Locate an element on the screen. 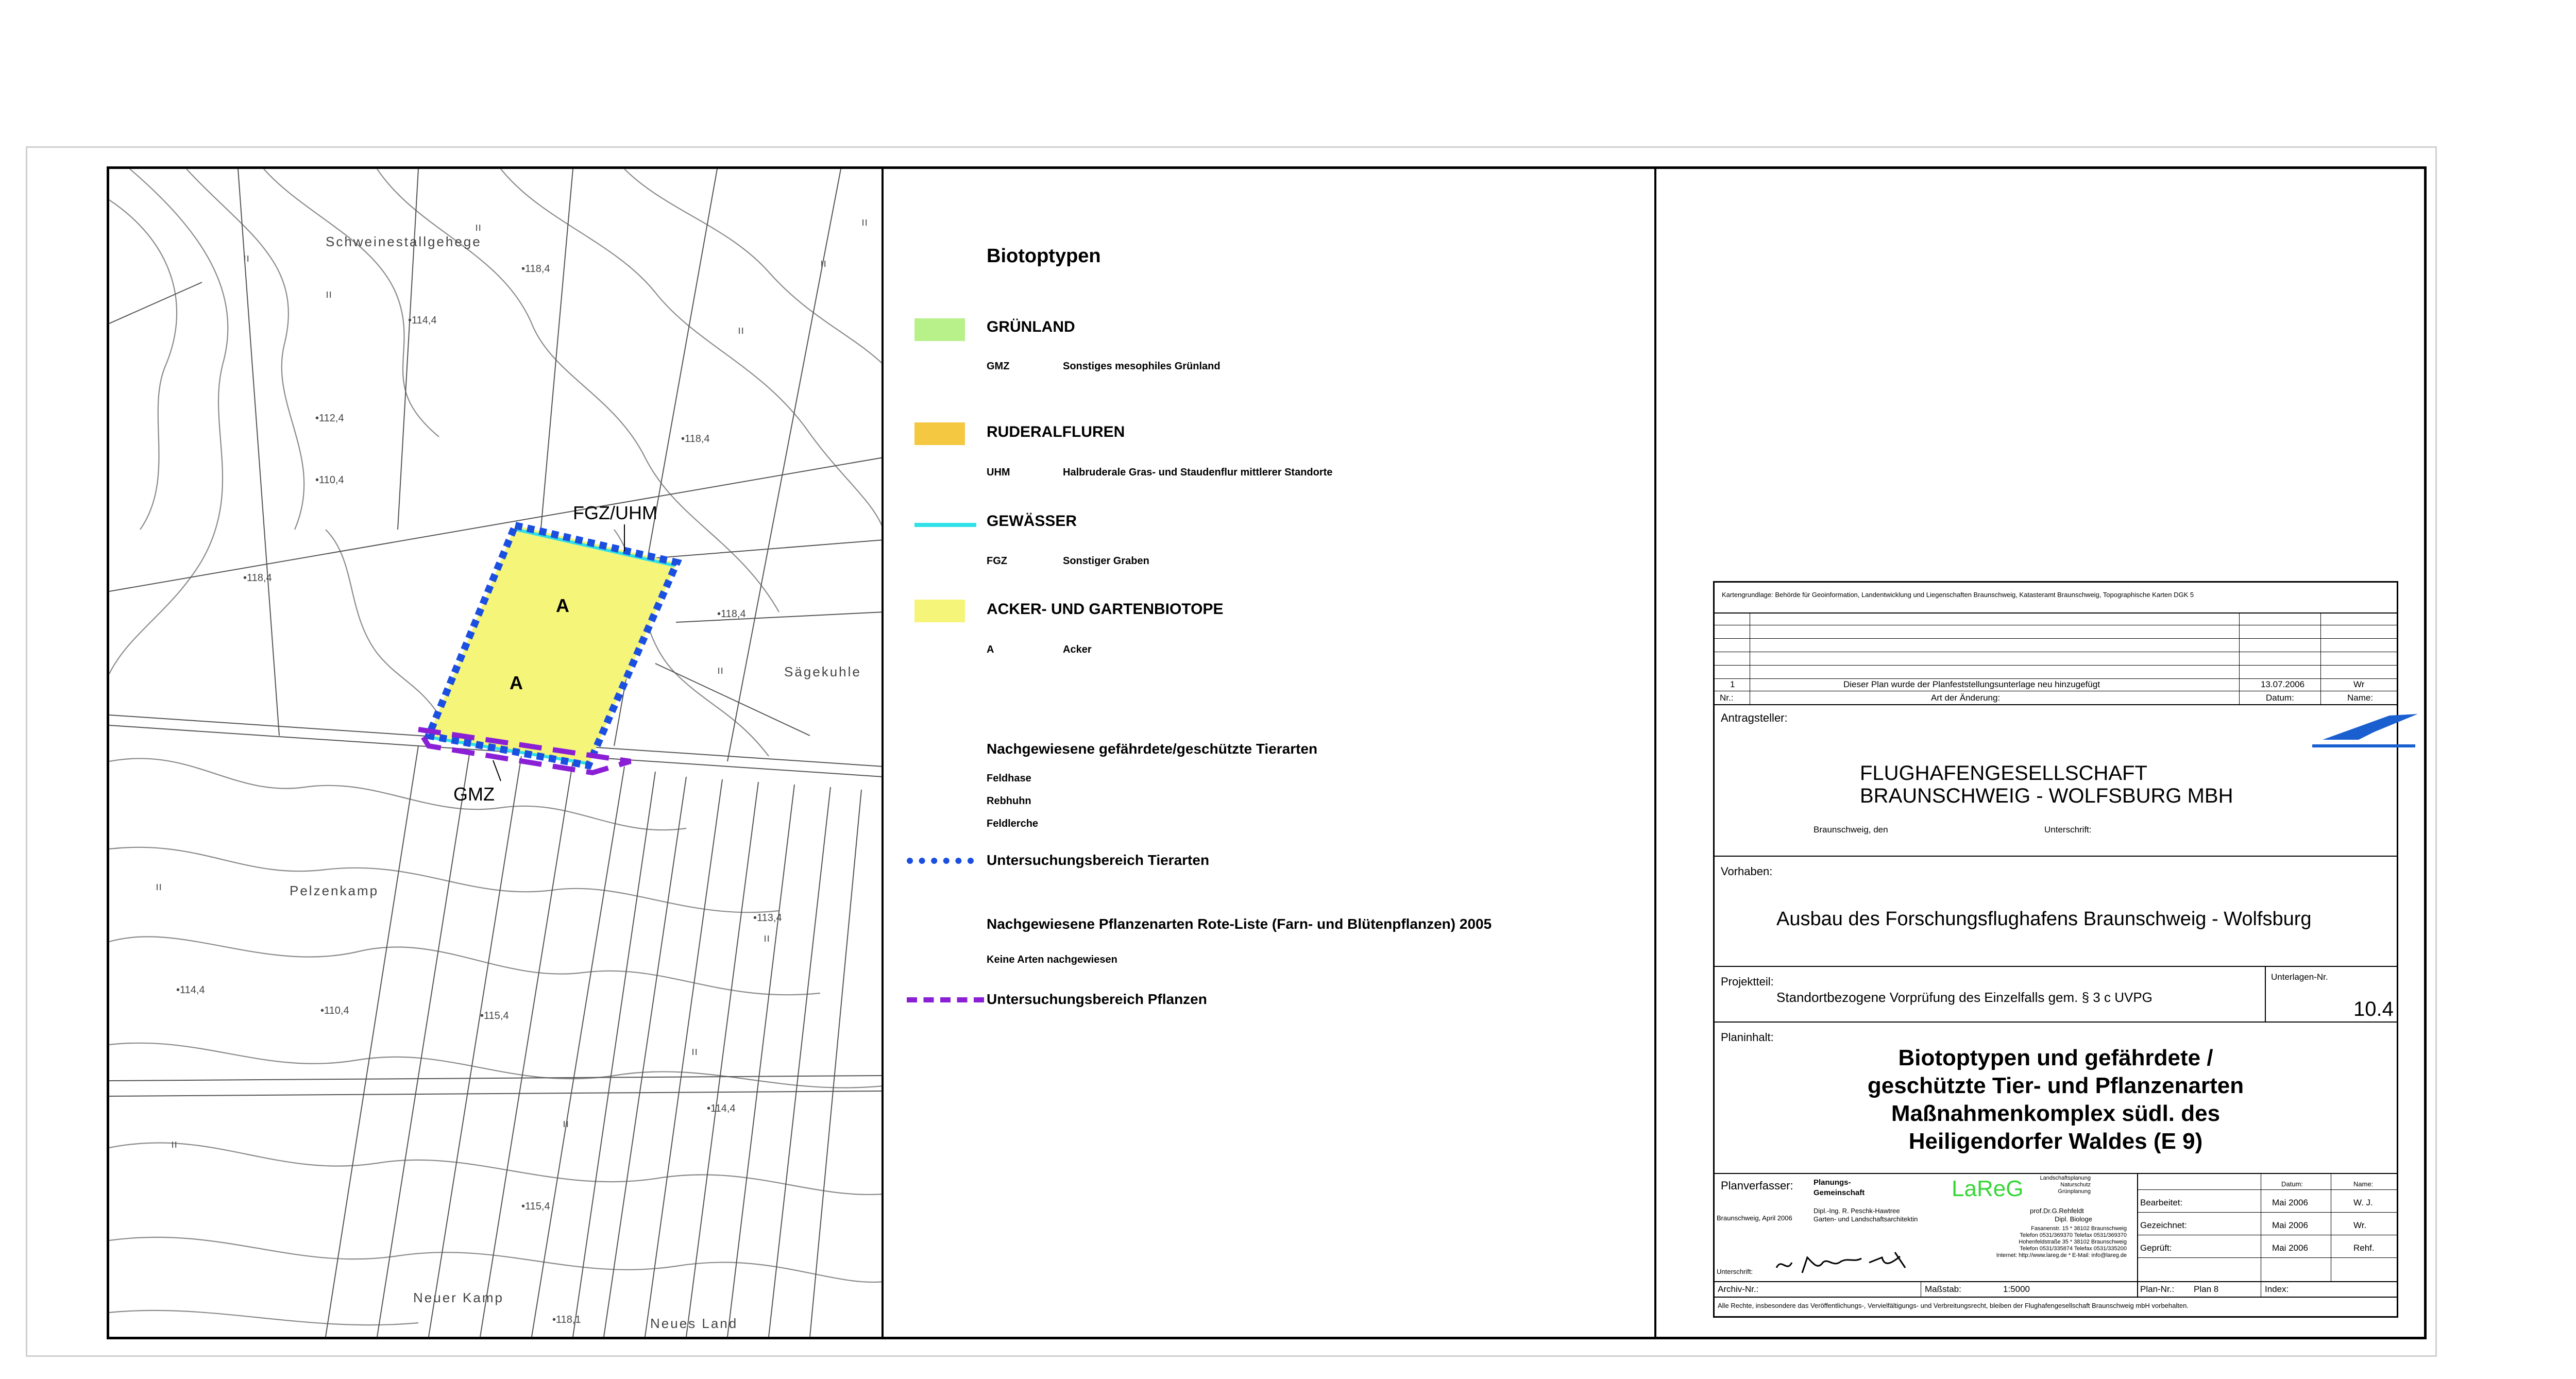  legend-code-fgz: FGZ is located at coordinates (997, 561).